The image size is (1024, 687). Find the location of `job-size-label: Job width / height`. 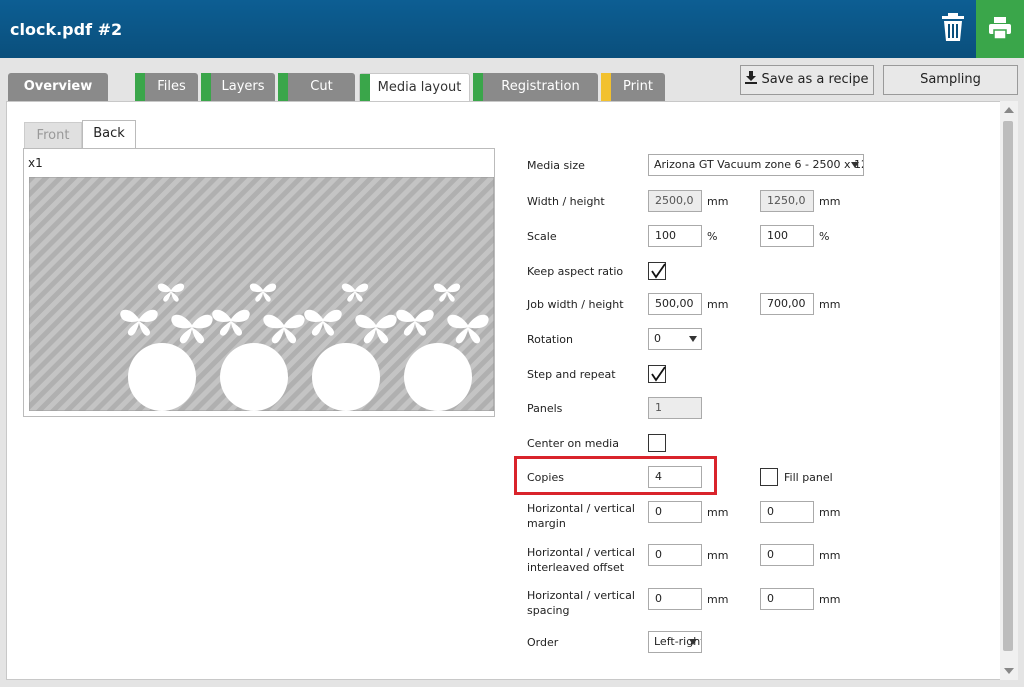

job-size-label: Job width / height is located at coordinates (575, 304).